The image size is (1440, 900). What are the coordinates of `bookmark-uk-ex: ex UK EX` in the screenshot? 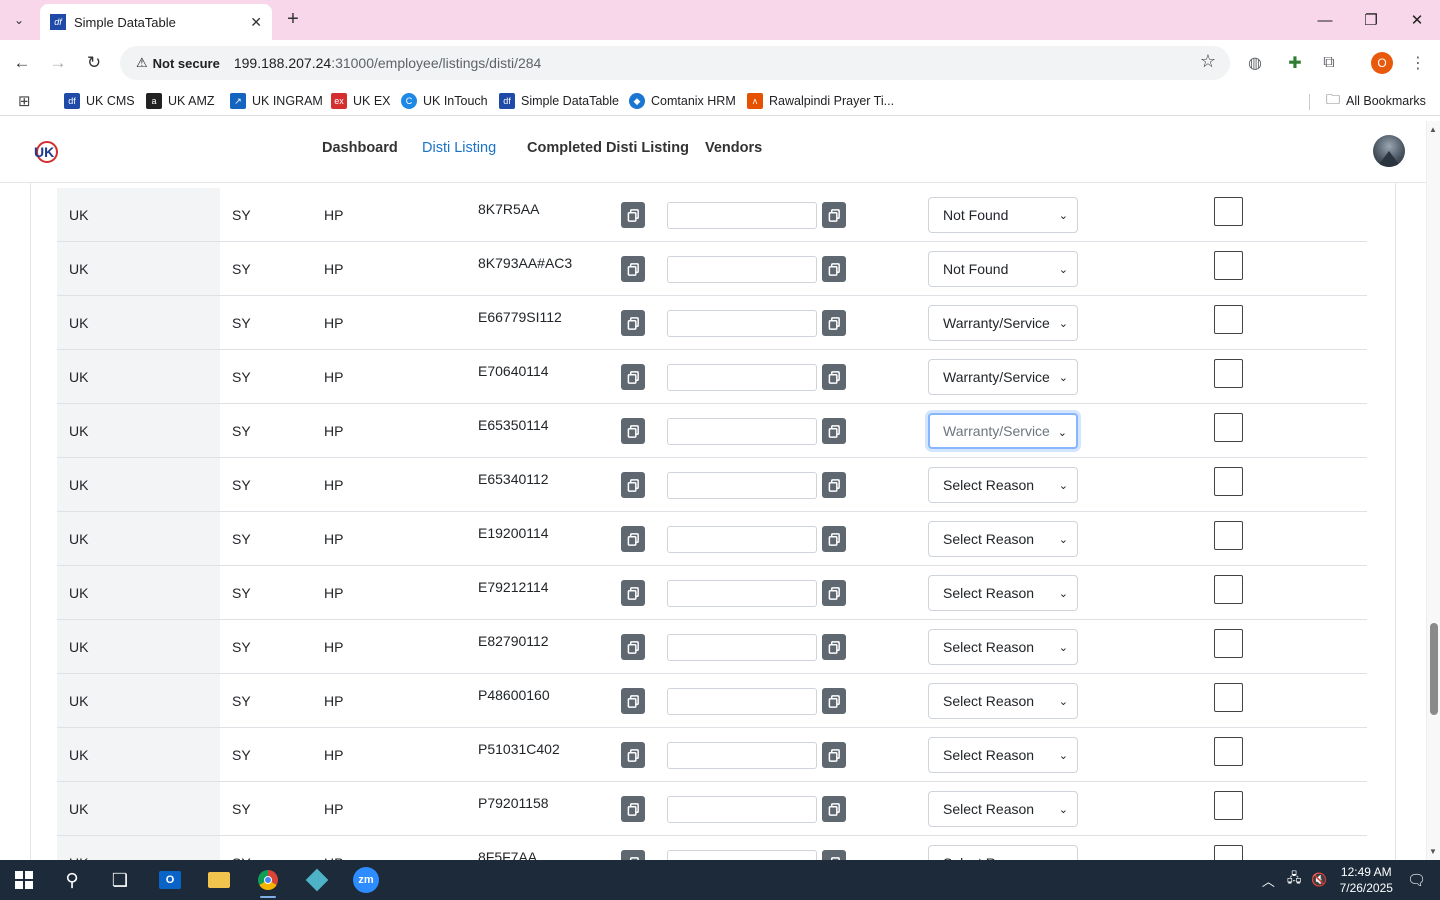 It's located at (361, 101).